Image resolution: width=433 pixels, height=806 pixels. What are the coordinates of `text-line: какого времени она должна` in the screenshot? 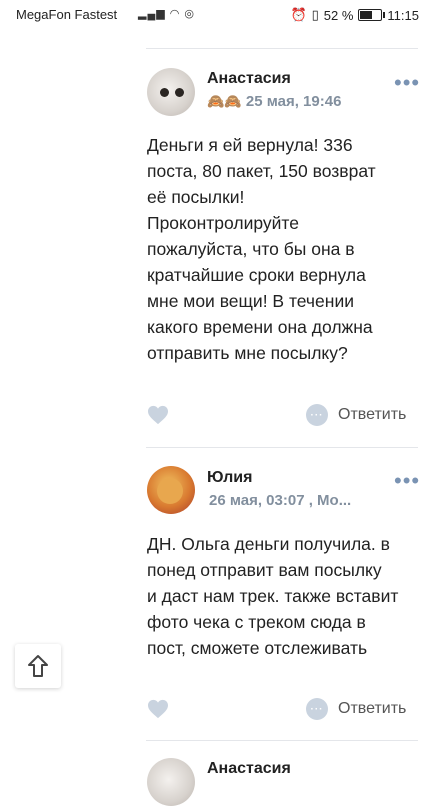 It's located at (260, 327).